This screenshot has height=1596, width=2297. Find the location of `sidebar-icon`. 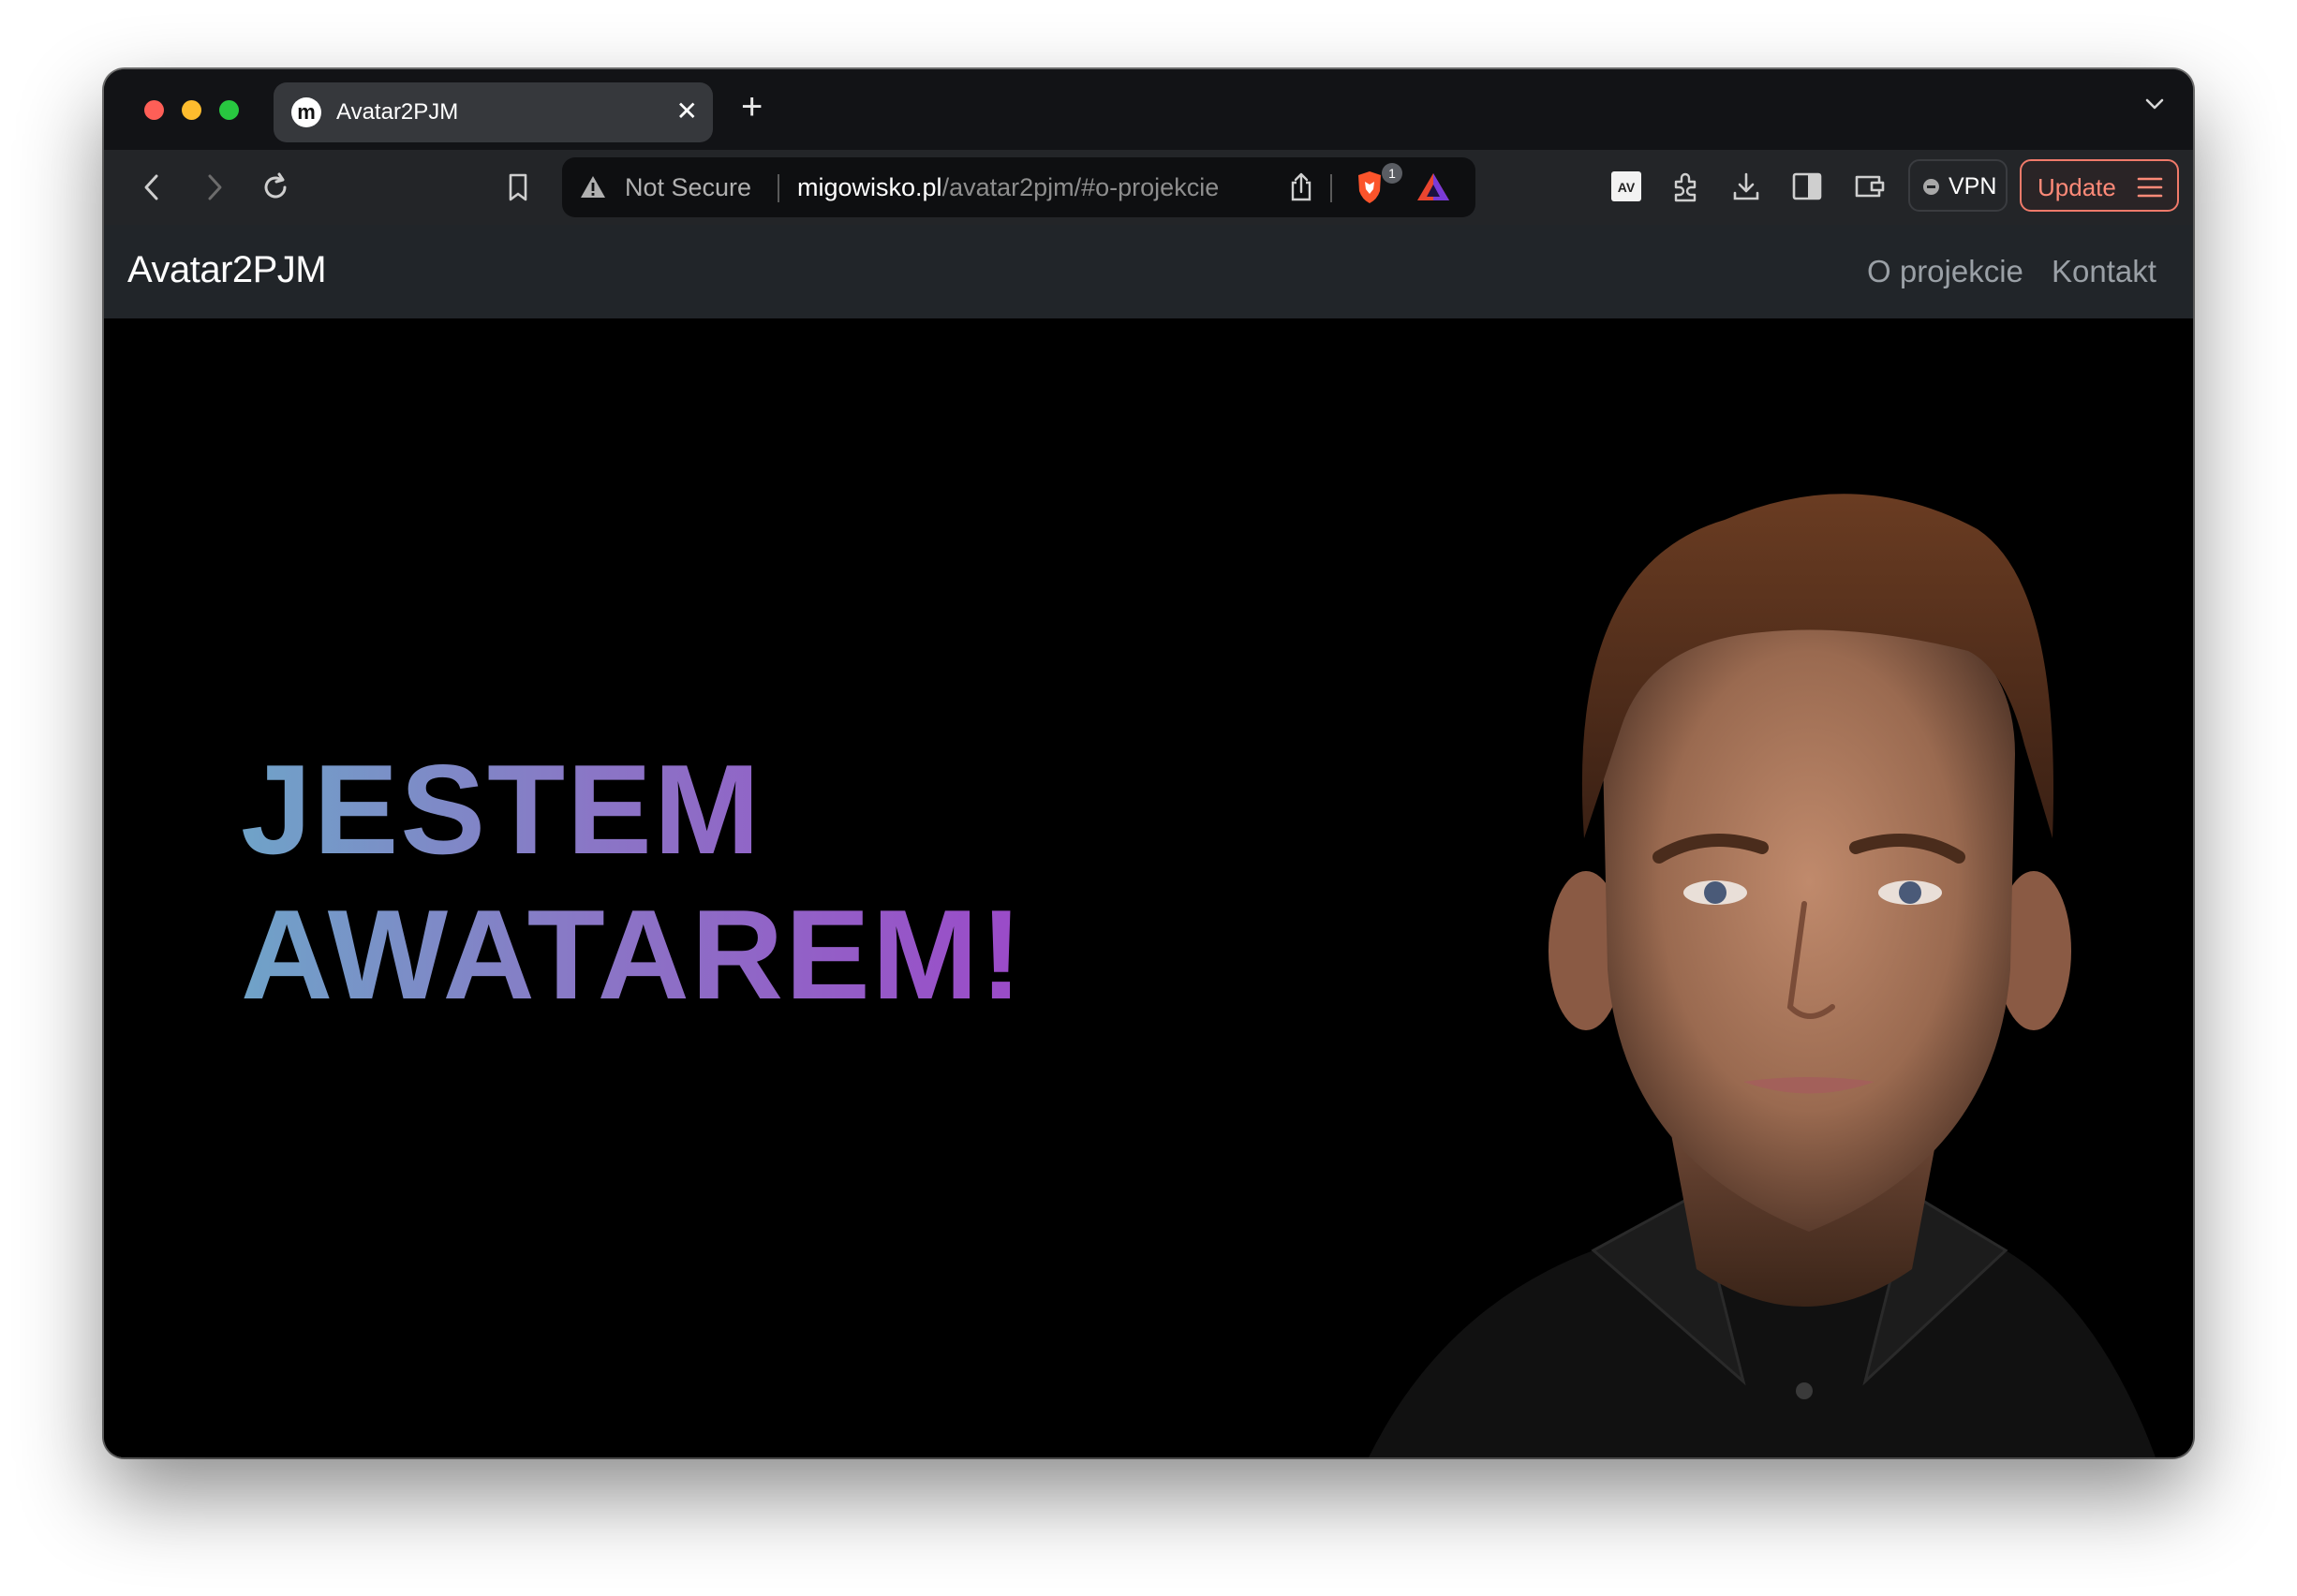

sidebar-icon is located at coordinates (1807, 186).